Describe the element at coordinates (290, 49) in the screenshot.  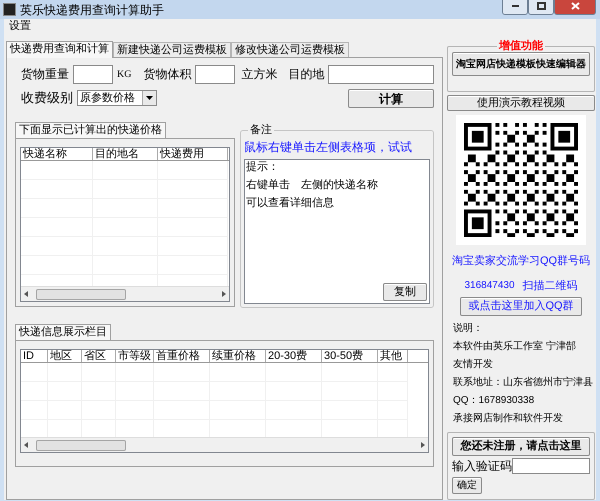
I see `tab: 修改快递公司运费模板` at that location.